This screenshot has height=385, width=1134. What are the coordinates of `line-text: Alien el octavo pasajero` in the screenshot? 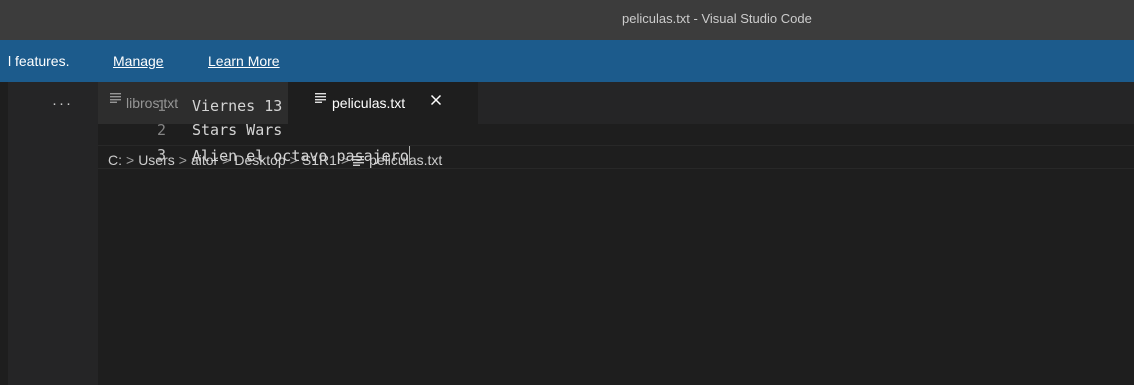 It's located at (300, 156).